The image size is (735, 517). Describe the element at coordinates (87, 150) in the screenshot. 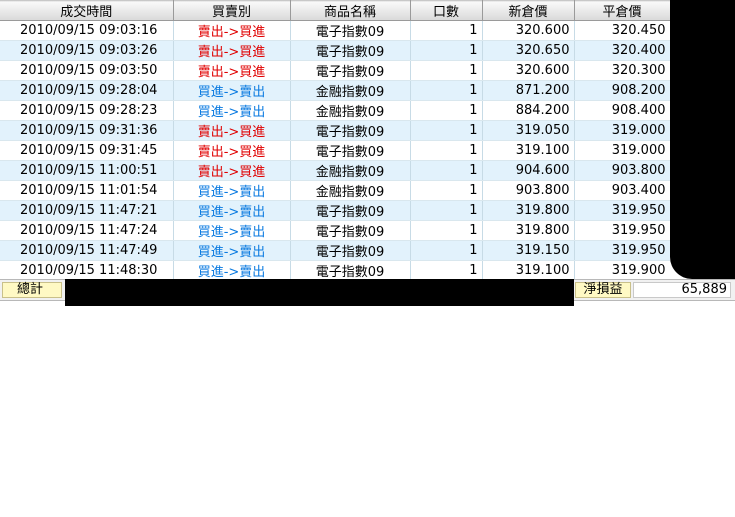

I see `cell-trade-time: 2010/09/15 09:31:45` at that location.